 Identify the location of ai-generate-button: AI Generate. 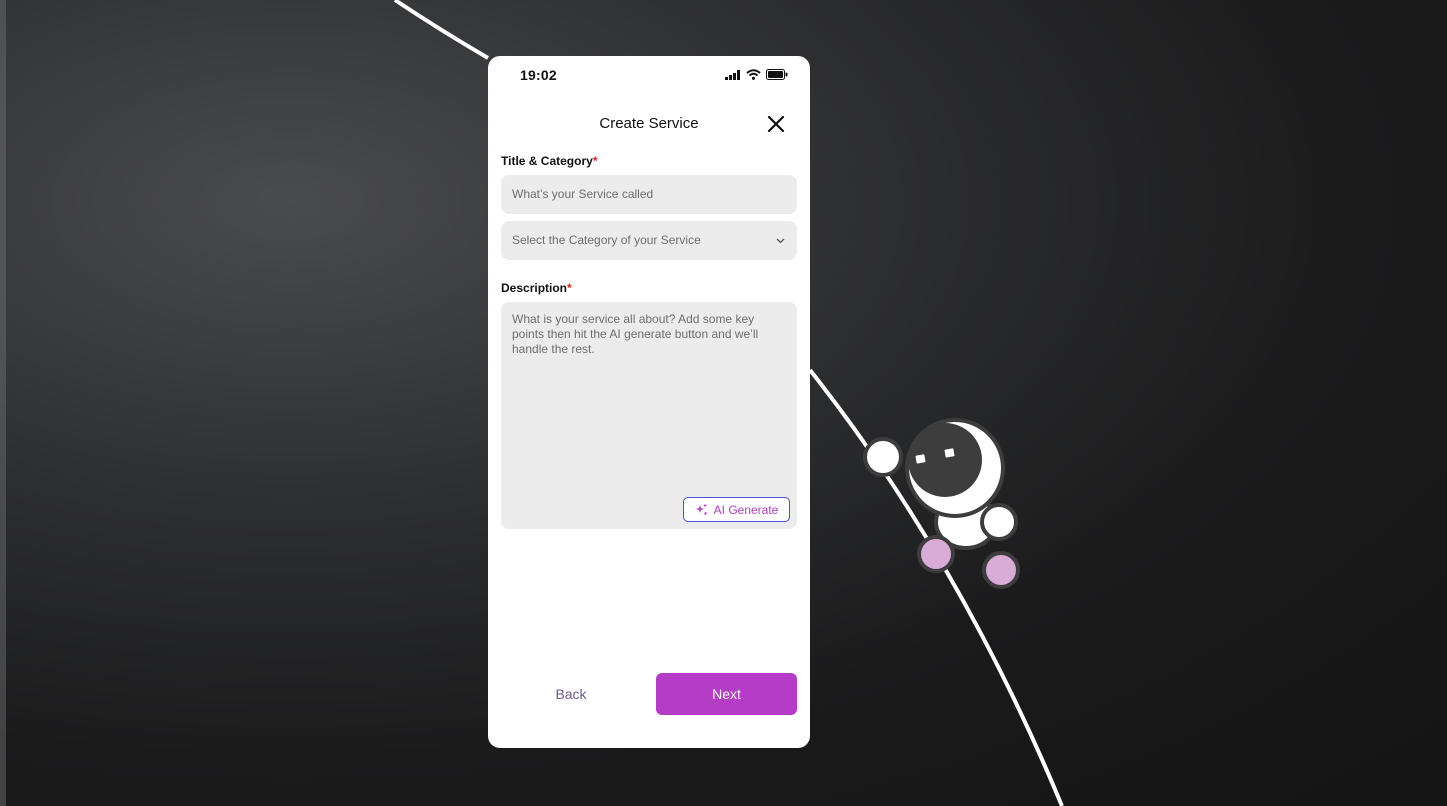
(736, 509).